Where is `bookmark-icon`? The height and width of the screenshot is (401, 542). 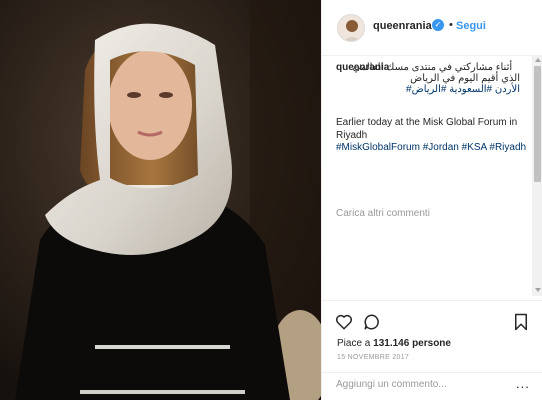
bookmark-icon is located at coordinates (521, 322).